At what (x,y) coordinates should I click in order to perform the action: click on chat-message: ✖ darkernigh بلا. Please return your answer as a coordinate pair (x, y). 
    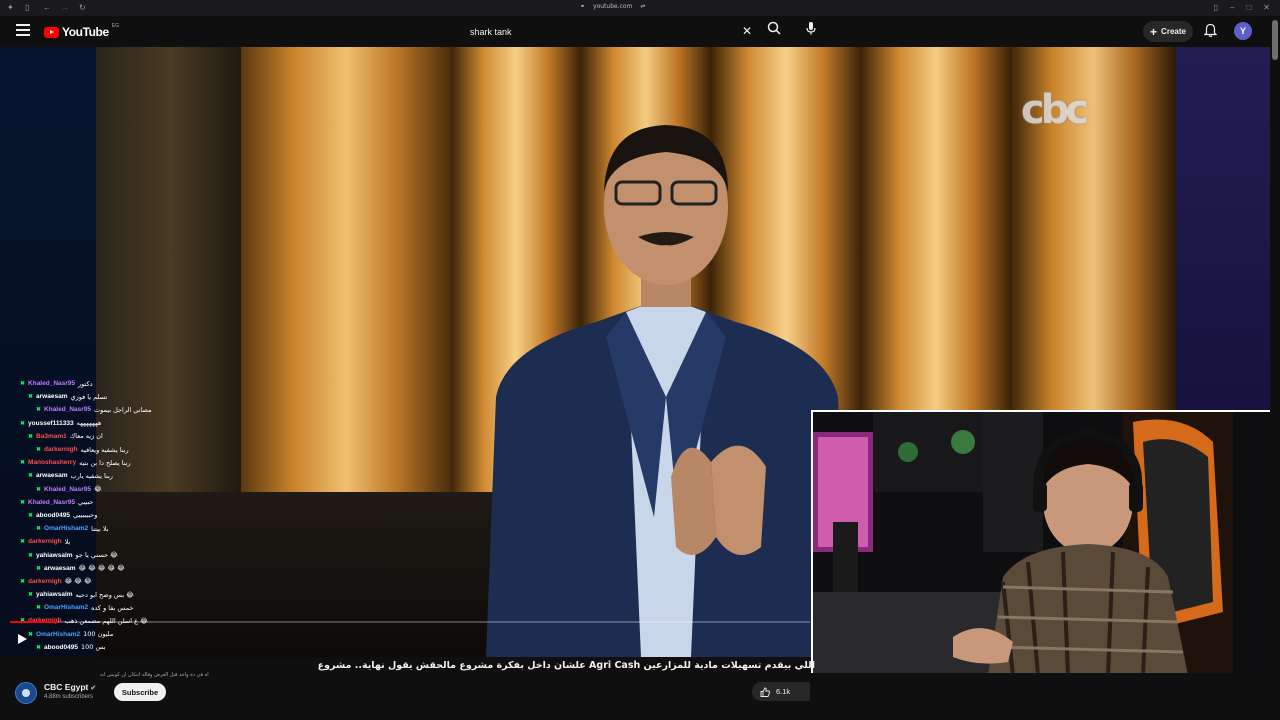
    Looking at the image, I should click on (130, 541).